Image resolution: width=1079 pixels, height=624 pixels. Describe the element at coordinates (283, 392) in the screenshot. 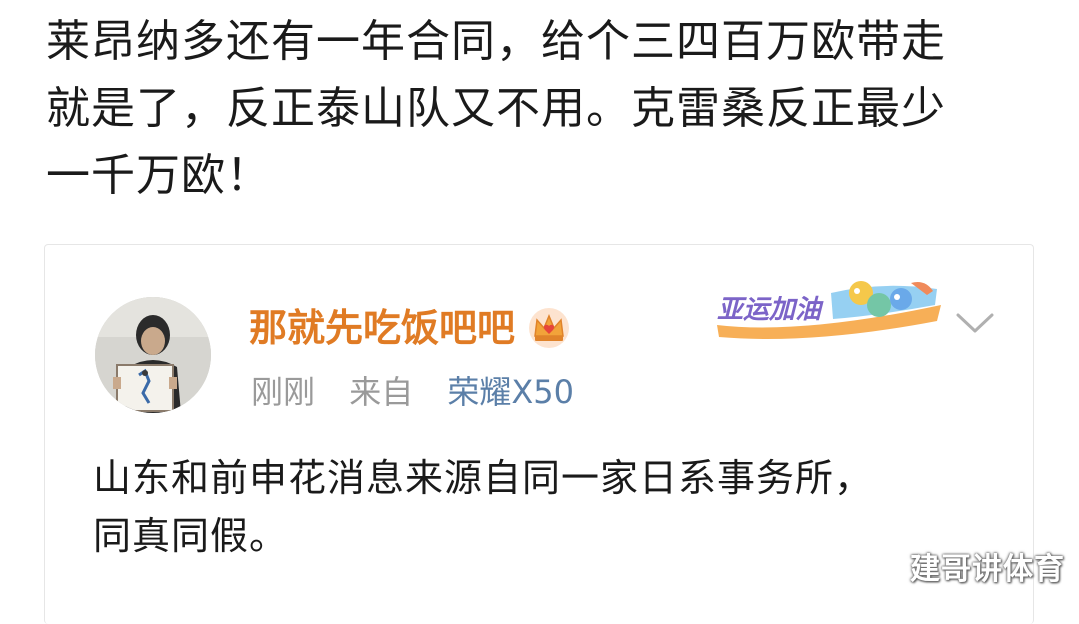

I see `post-time: 刚刚` at that location.